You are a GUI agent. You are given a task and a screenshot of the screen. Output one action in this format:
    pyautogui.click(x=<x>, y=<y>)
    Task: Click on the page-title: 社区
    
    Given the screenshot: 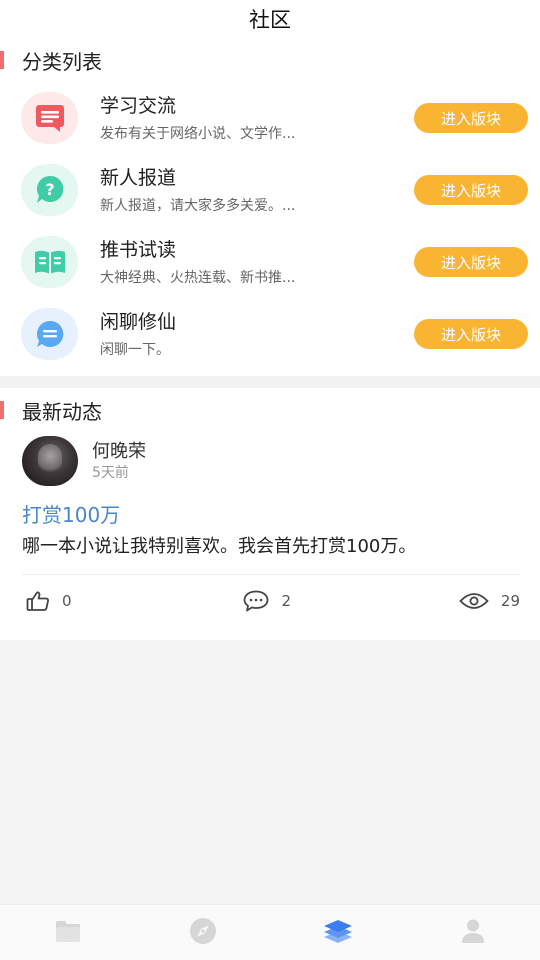 What is the action you would take?
    pyautogui.click(x=270, y=20)
    